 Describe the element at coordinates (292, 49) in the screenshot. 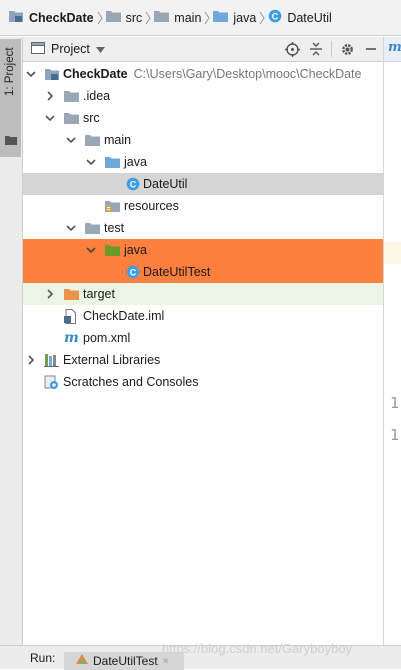

I see `locate-icon` at that location.